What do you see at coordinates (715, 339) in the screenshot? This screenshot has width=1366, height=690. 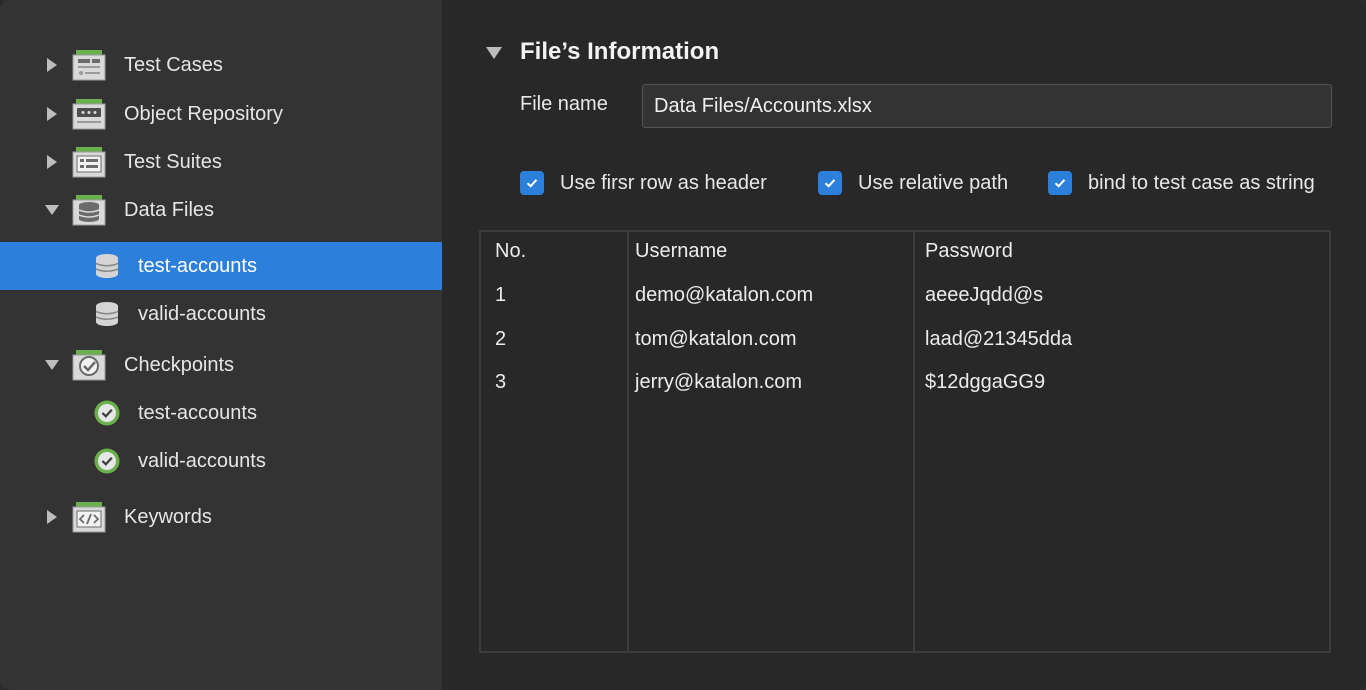 I see `table-cell: tom@katalon.com` at bounding box center [715, 339].